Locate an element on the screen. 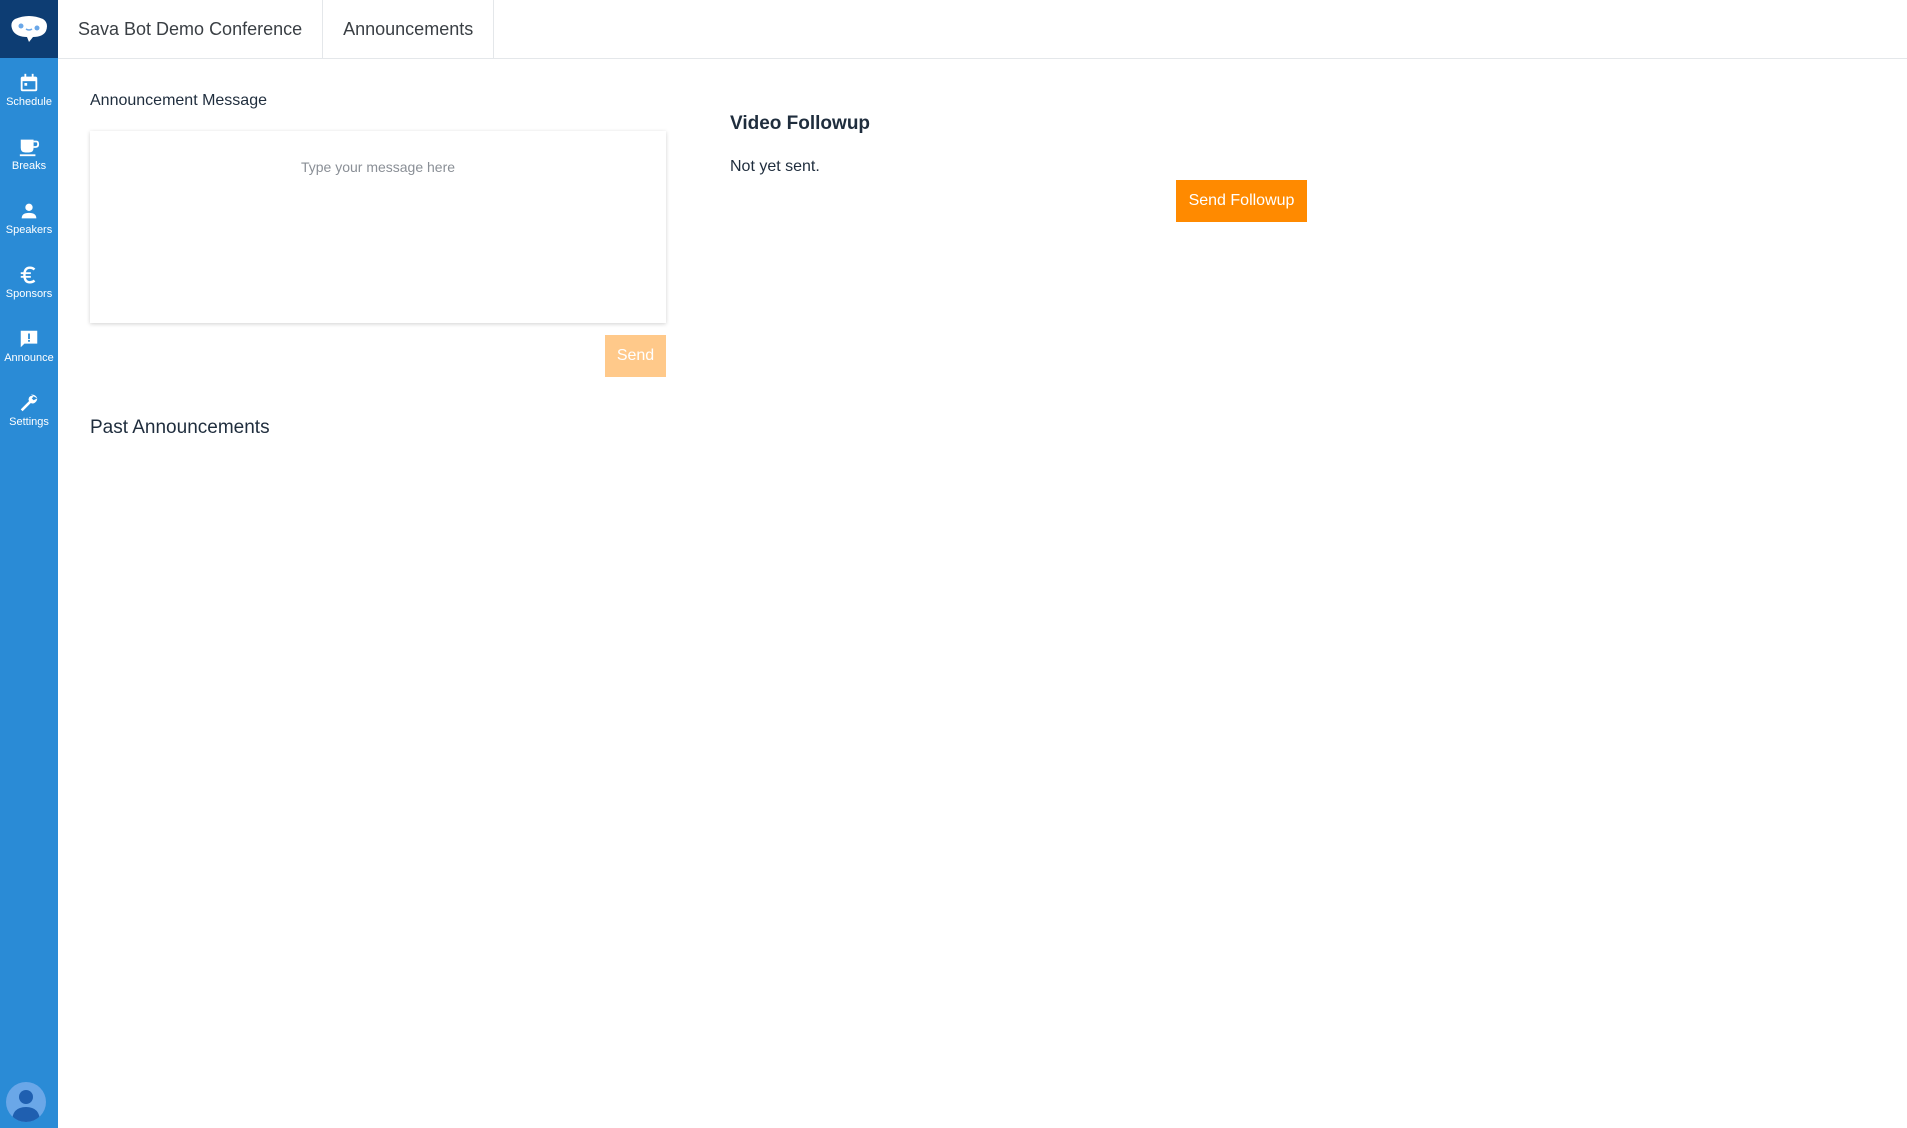 This screenshot has height=1128, width=1907. sidebar-item-announce: Announce is located at coordinates (29, 346).